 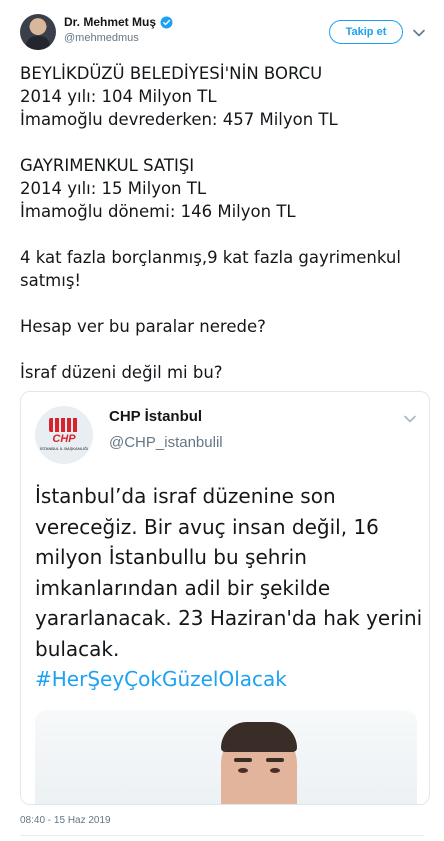 What do you see at coordinates (366, 32) in the screenshot?
I see `follow-button: Takip et` at bounding box center [366, 32].